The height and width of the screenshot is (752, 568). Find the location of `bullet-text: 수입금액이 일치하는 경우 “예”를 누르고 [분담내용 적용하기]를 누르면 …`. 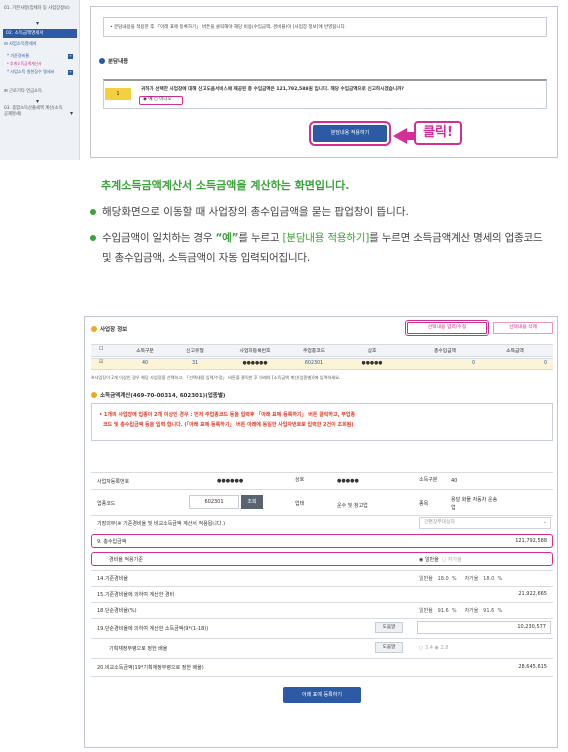

bullet-text: 수입금액이 일치하는 경우 “예”를 누르고 [분담내용 적용하기]를 누르면 … is located at coordinates (322, 248).